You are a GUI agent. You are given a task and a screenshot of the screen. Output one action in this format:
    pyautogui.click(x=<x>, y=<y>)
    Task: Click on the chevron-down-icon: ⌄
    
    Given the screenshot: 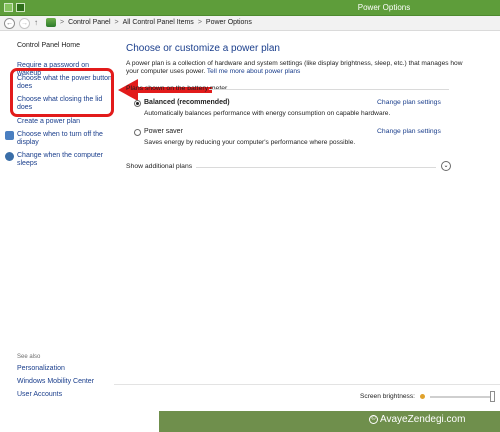 What is the action you would take?
    pyautogui.click(x=446, y=166)
    